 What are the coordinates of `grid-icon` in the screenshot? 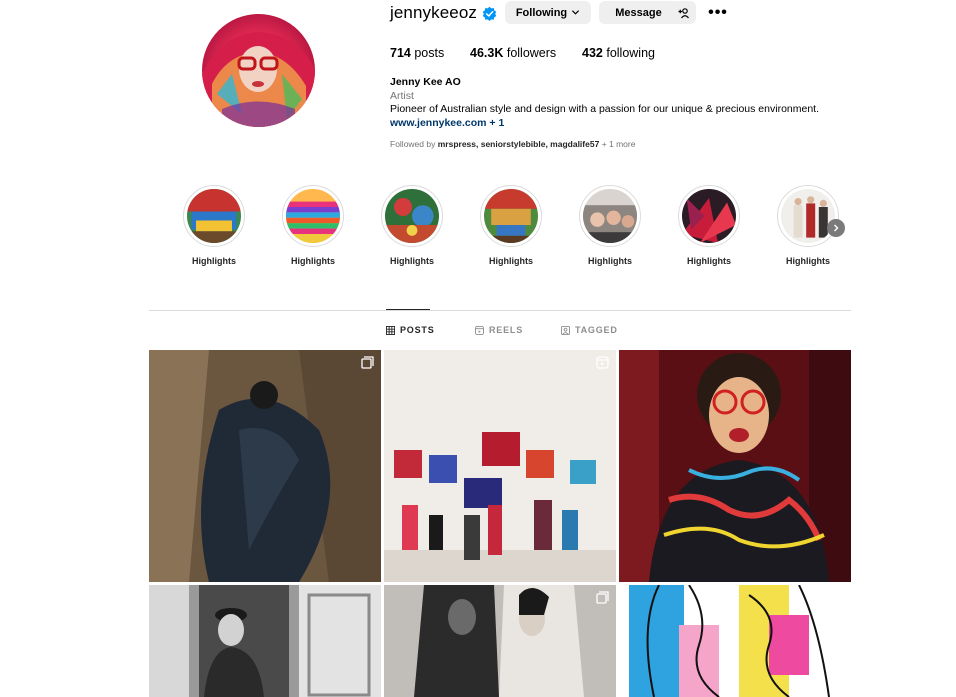 It's located at (390, 330).